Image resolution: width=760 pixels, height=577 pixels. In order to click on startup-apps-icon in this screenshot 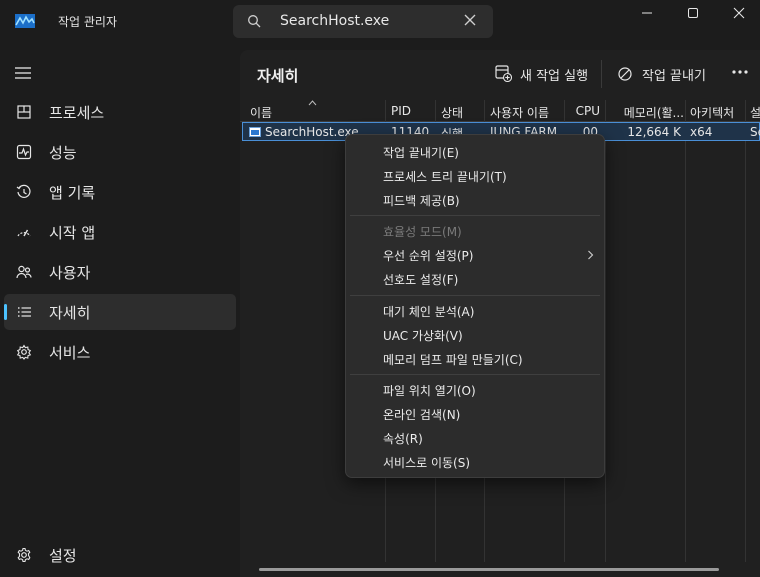, I will do `click(24, 233)`.